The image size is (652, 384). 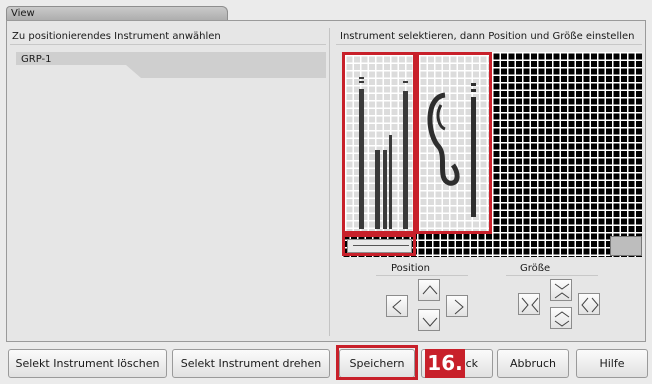 I want to click on step-badge: 16., so click(x=445, y=363).